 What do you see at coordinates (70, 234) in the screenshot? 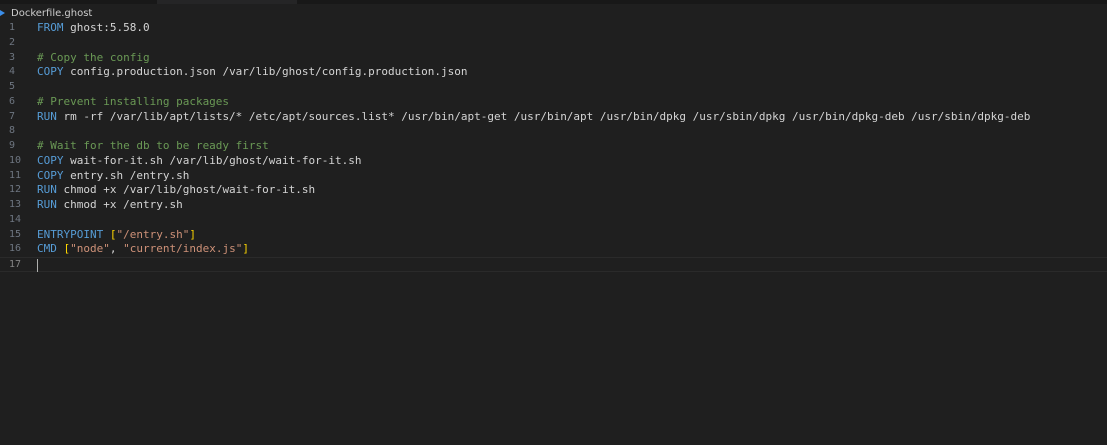
I see `code-token: ENTRYPOINT` at bounding box center [70, 234].